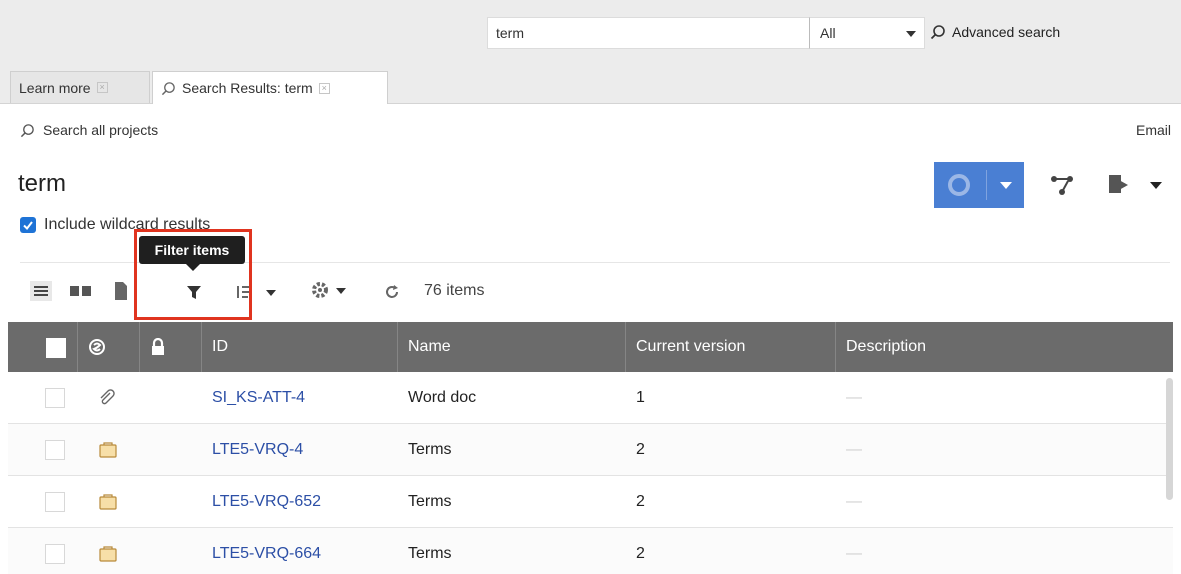  I want to click on tab-label: Learn more, so click(55, 87).